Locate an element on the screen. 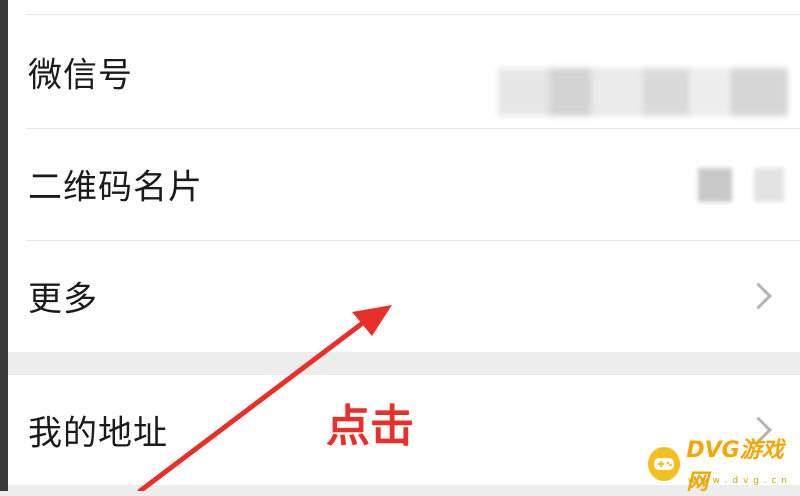  click-annotation-label: 点击 is located at coordinates (370, 426).